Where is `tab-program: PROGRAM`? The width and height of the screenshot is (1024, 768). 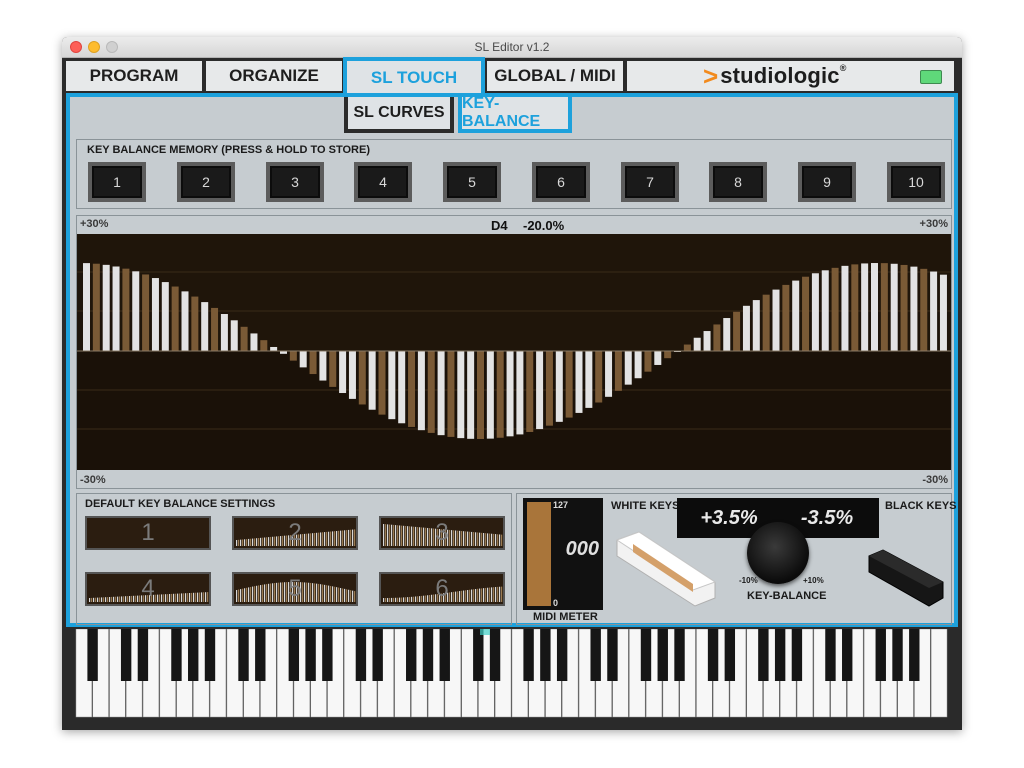 tab-program: PROGRAM is located at coordinates (134, 76).